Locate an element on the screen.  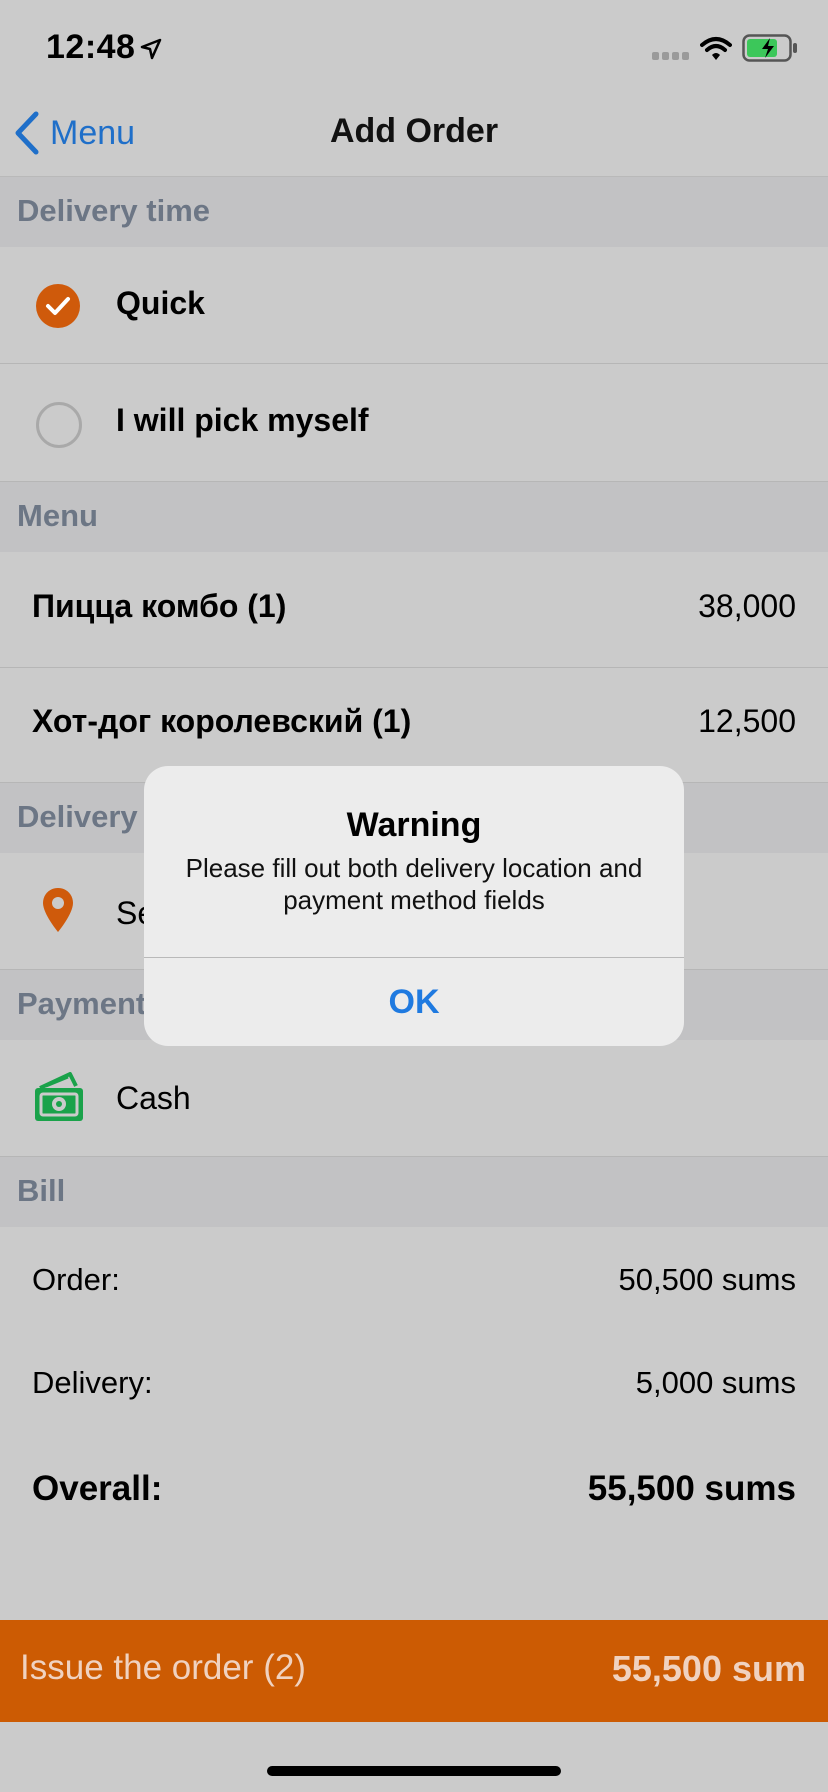
bill-delivery-value: 5,000 sums is located at coordinates (715, 1382).